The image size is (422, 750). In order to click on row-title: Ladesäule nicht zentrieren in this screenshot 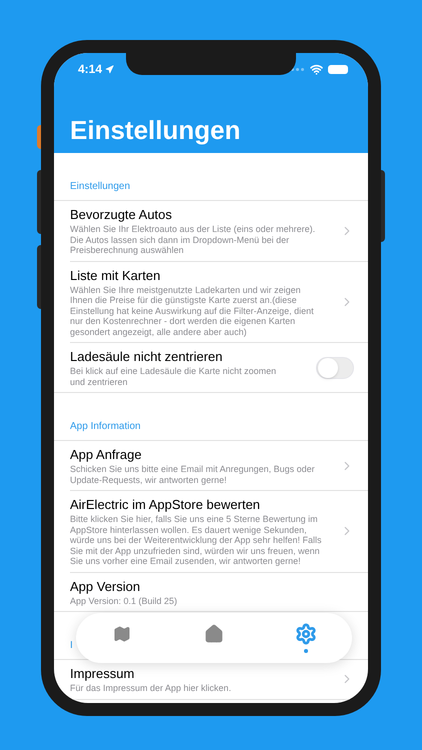, I will do `click(147, 356)`.